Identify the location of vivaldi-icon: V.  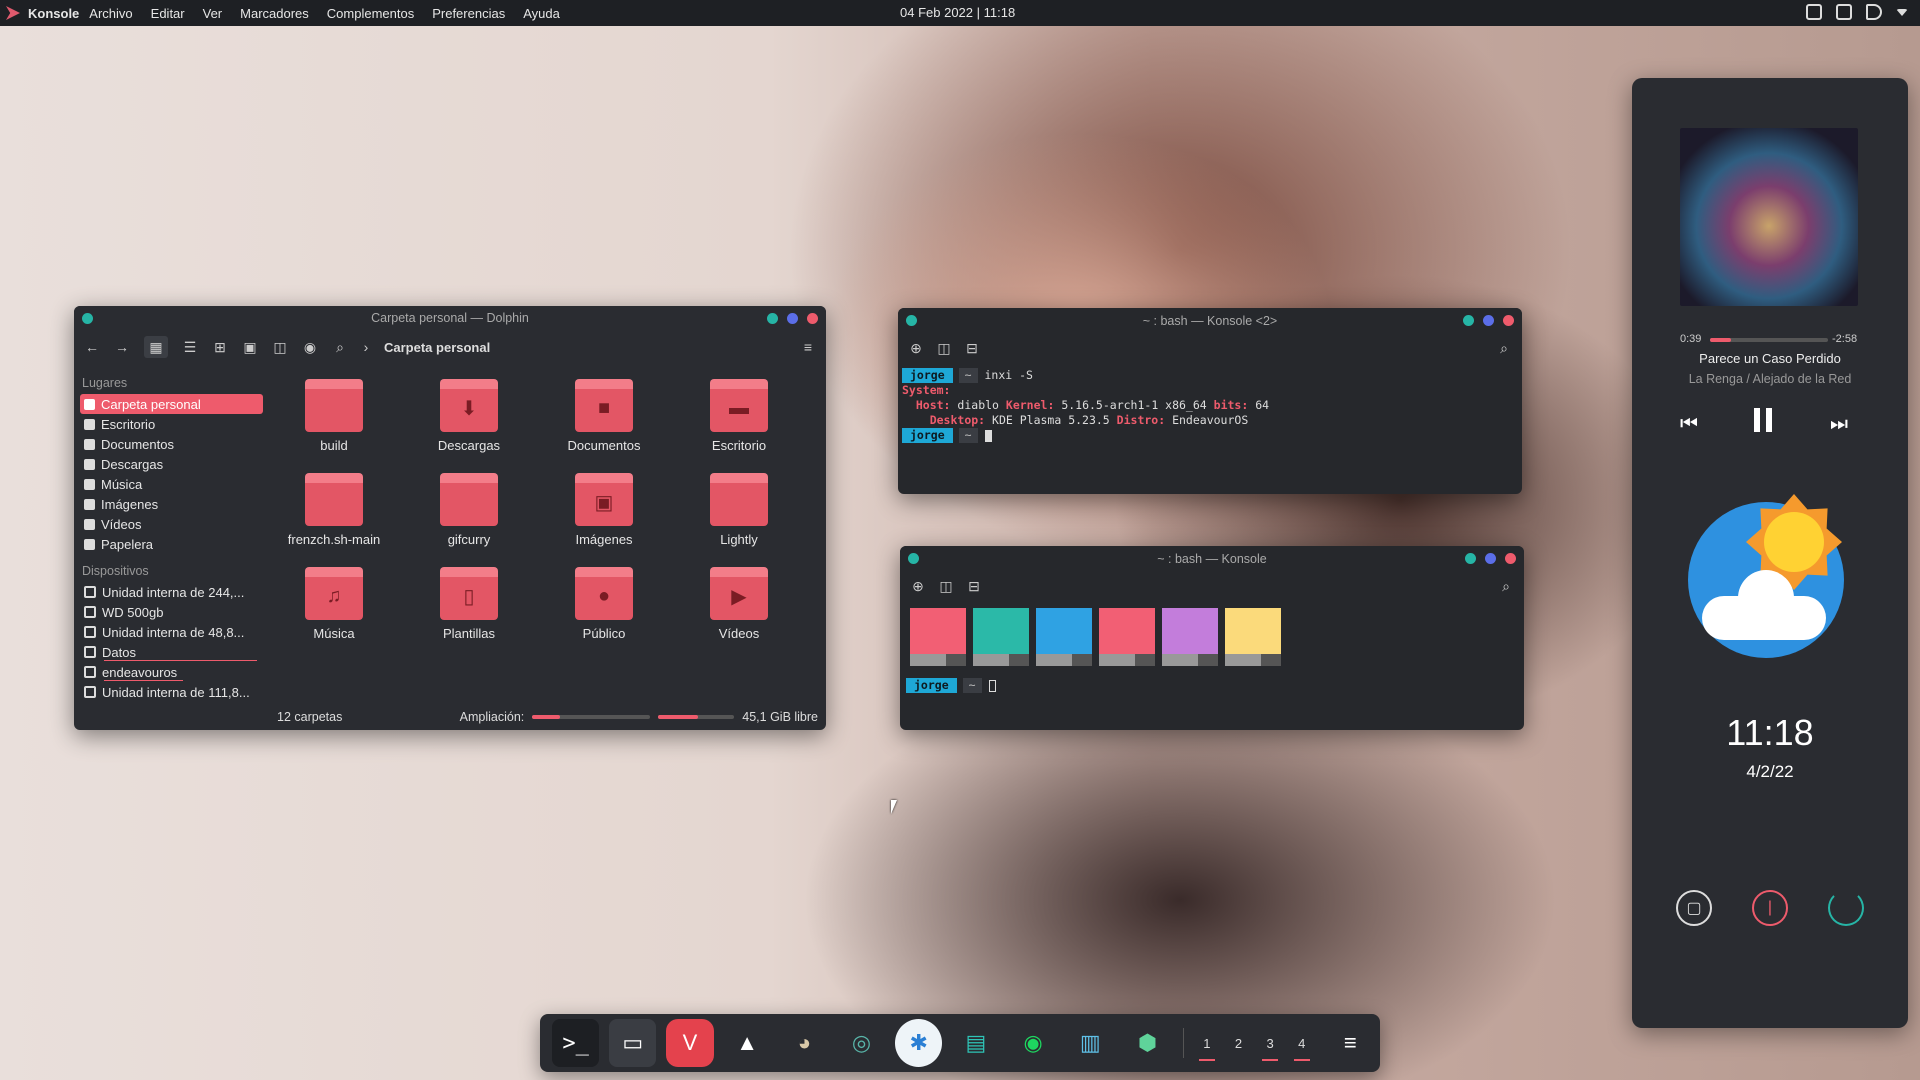
(690, 1043).